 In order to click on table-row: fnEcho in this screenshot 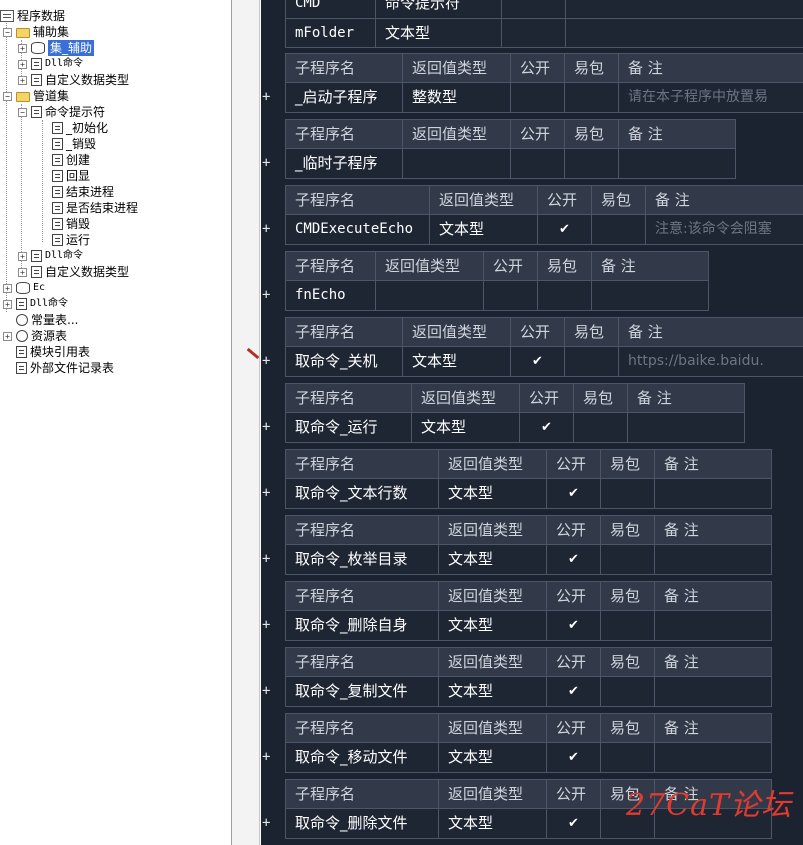, I will do `click(497, 295)`.